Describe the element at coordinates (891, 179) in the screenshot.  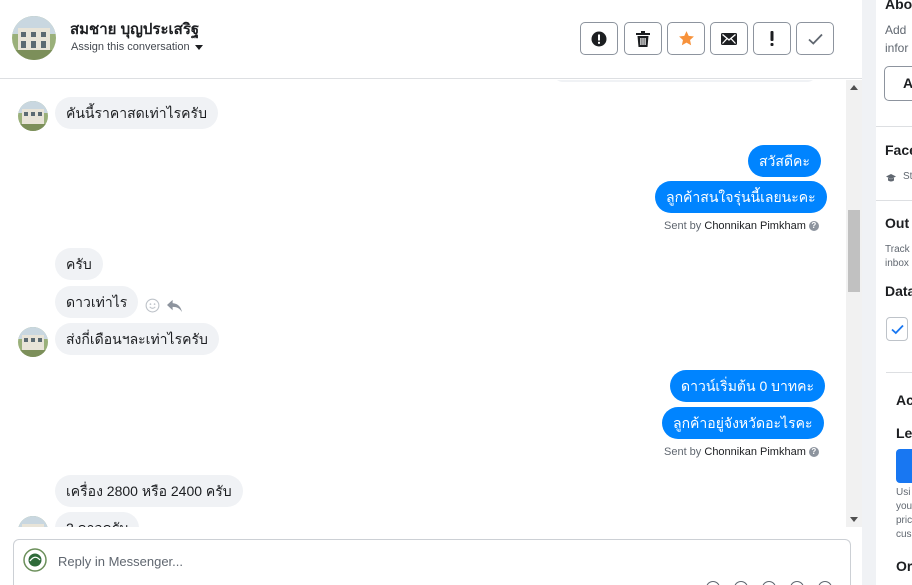
I see `graduation-cap-icon` at that location.